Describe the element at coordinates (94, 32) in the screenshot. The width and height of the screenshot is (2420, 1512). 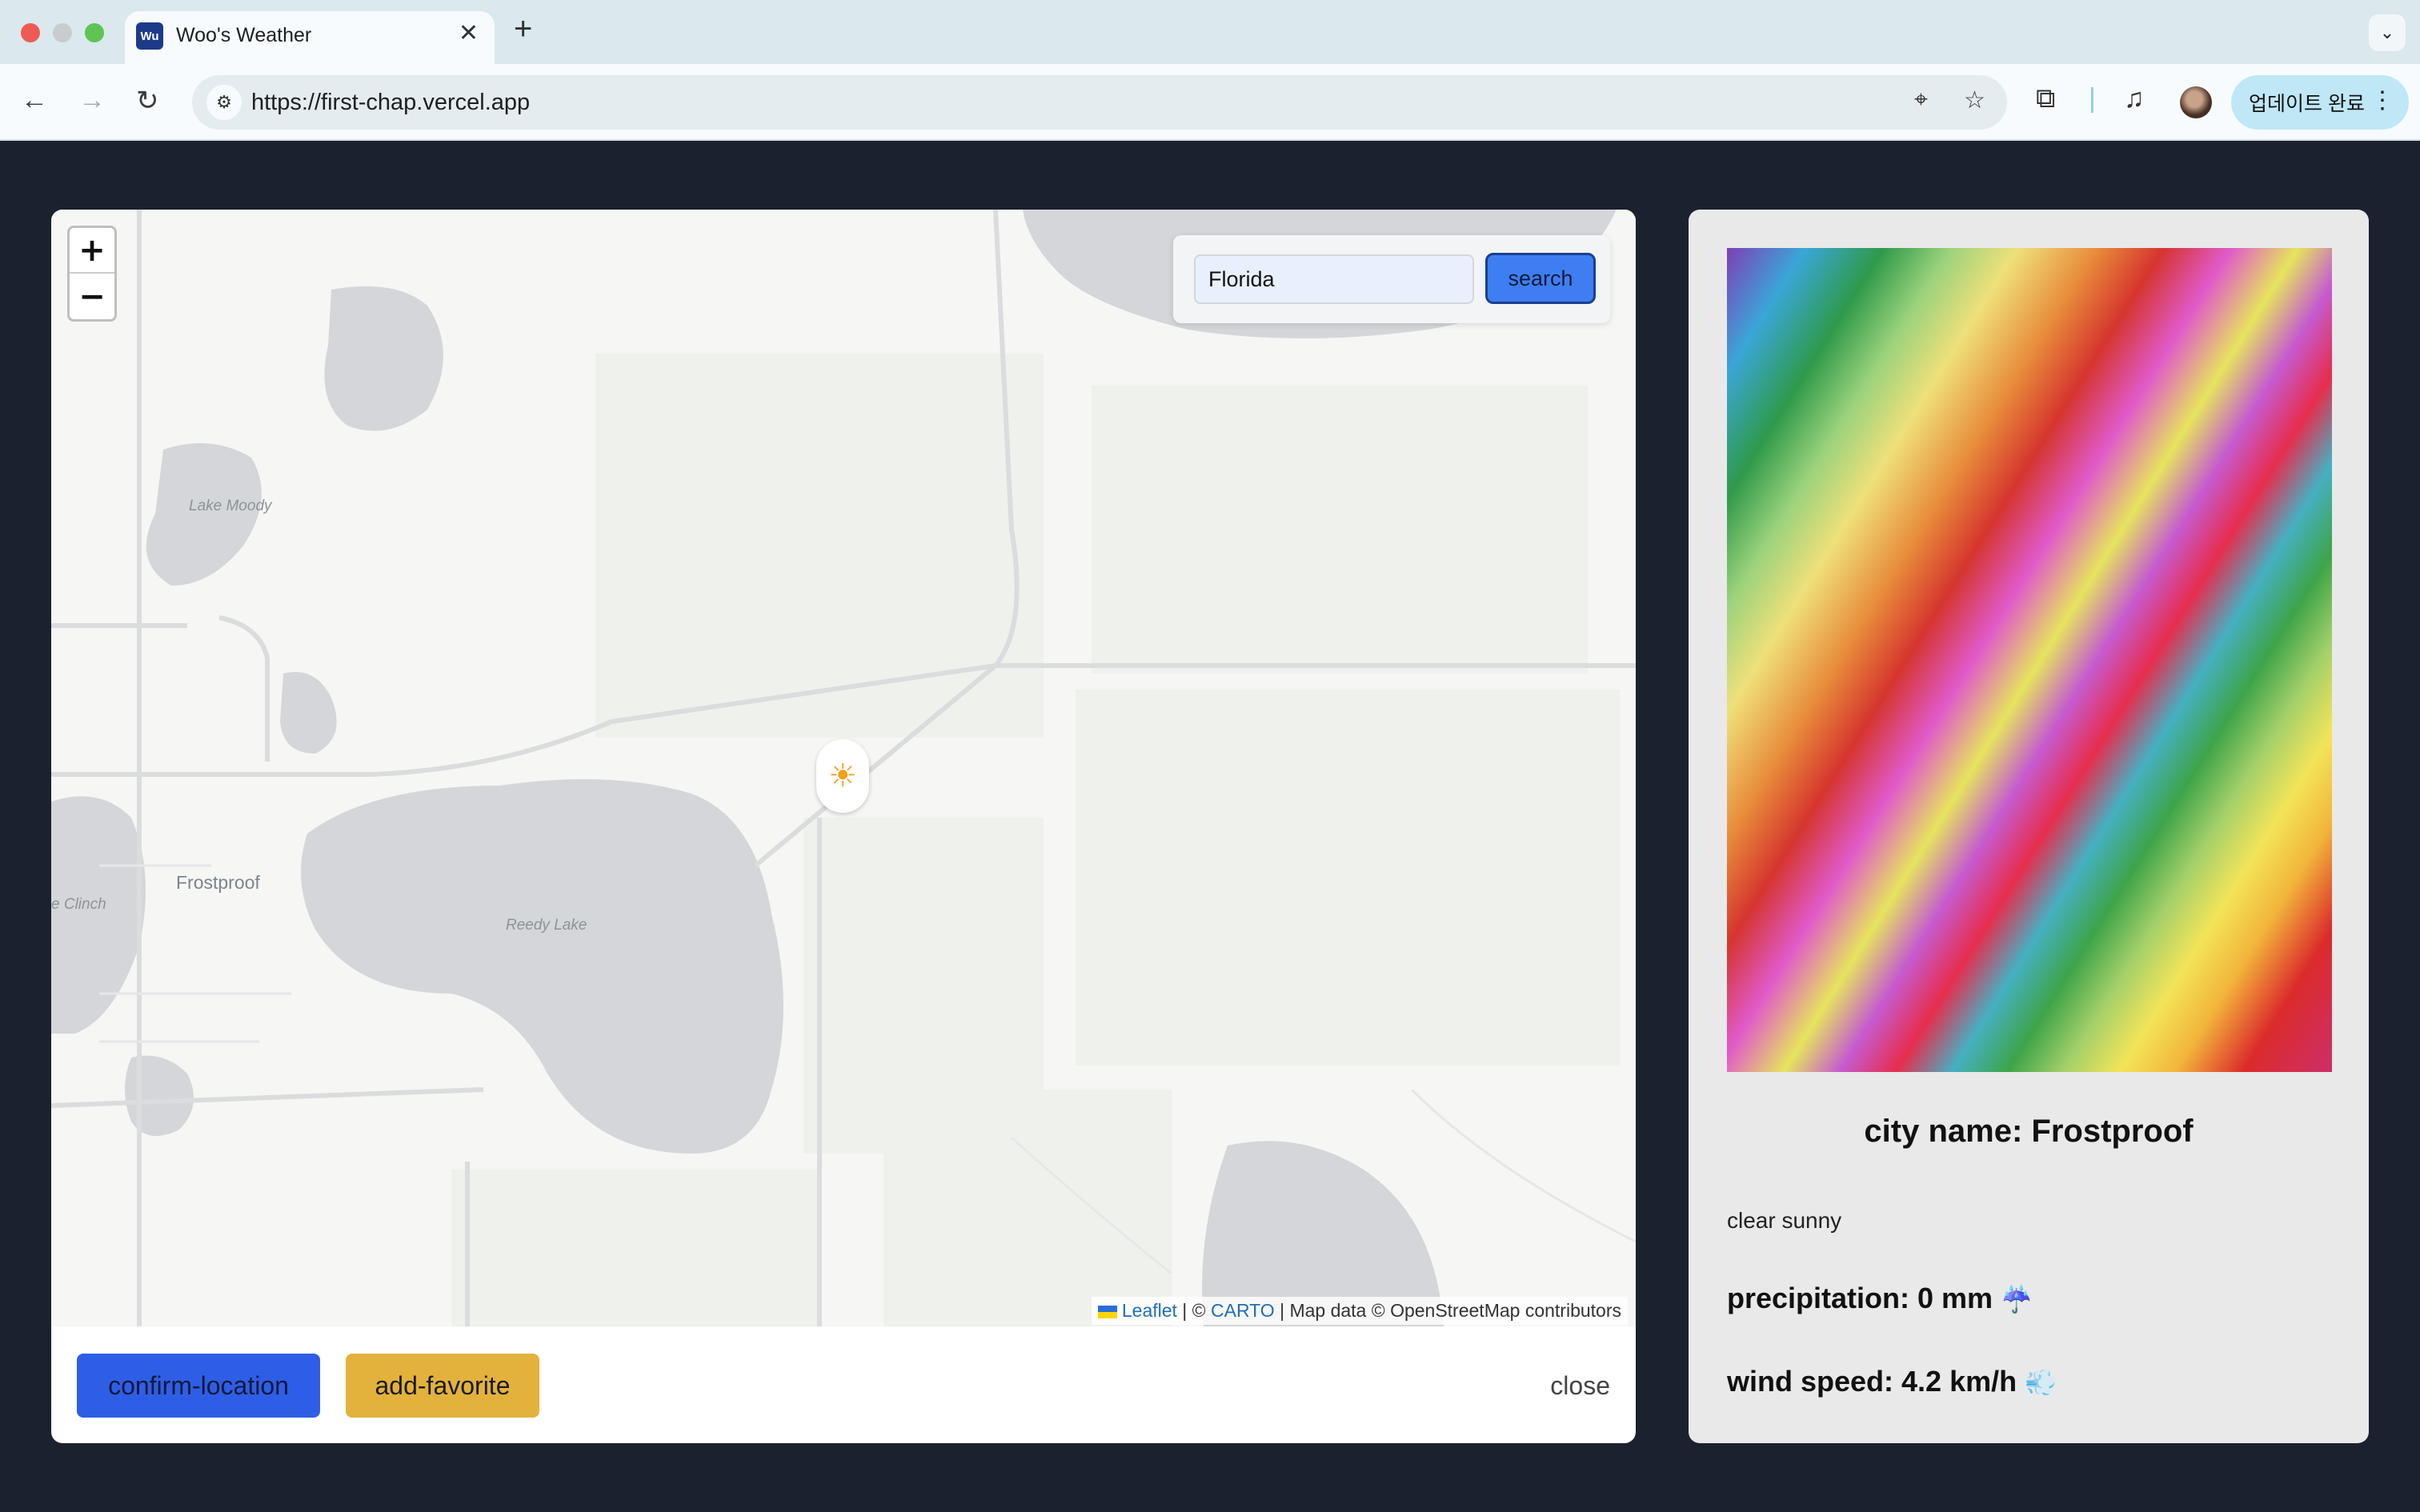
I see `maximize-window-button` at that location.